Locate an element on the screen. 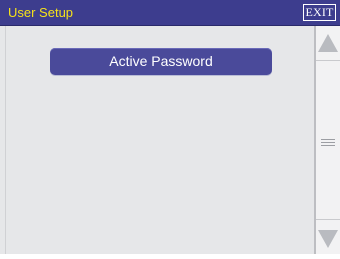 The width and height of the screenshot is (340, 259). grip-icon is located at coordinates (328, 143).